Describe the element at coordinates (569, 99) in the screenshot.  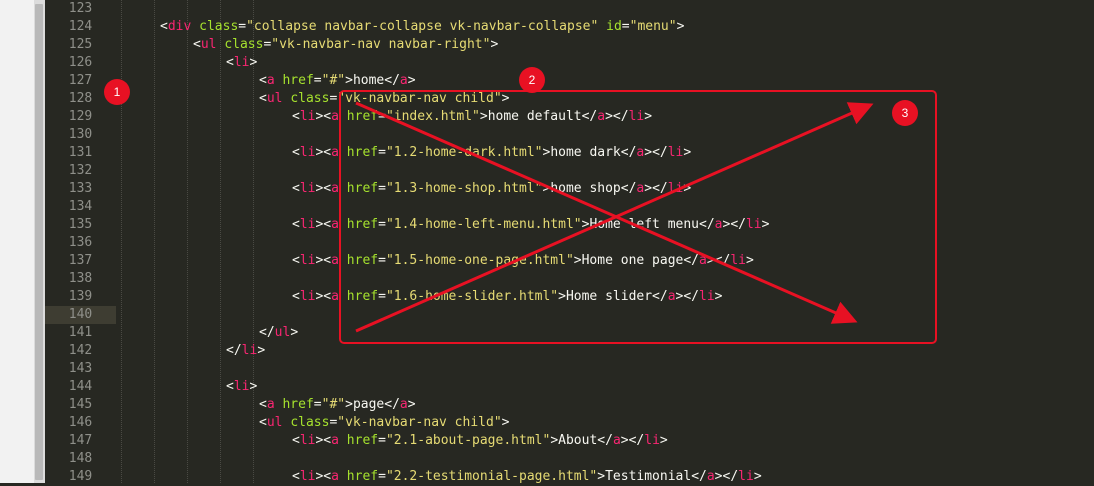
I see `code-line: 128 <ul class="vk-navbar-nav child">` at that location.